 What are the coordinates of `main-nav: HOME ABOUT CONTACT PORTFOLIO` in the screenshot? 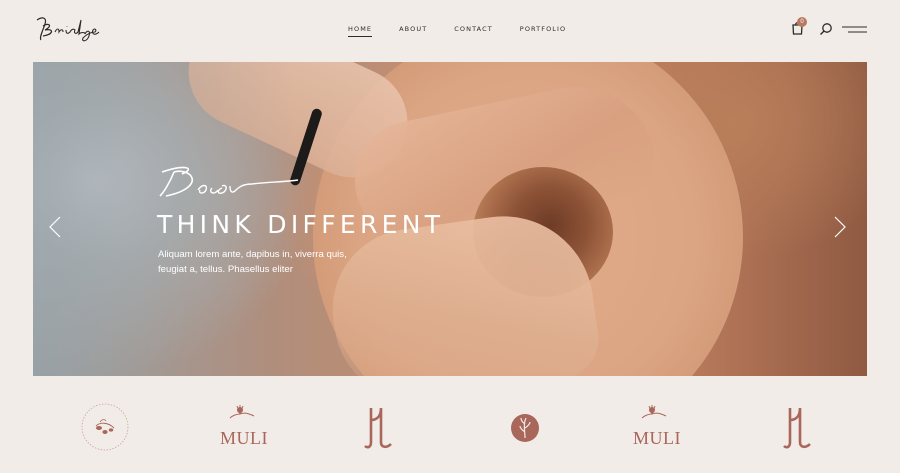 It's located at (470, 31).